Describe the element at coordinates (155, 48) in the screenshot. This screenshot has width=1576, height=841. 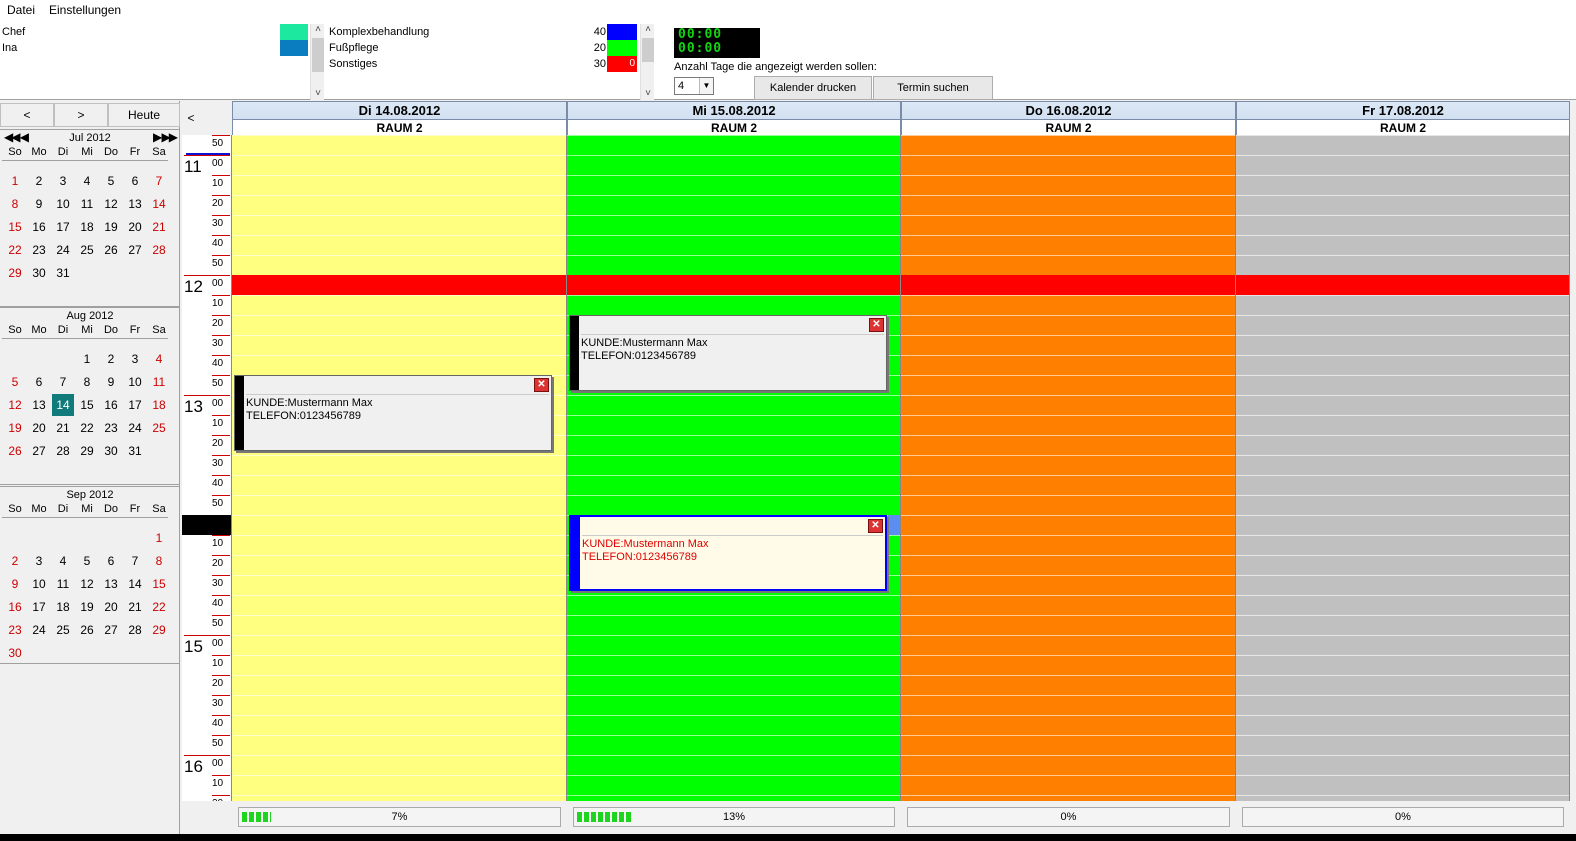
I see `staff-row-ina: Ina` at that location.